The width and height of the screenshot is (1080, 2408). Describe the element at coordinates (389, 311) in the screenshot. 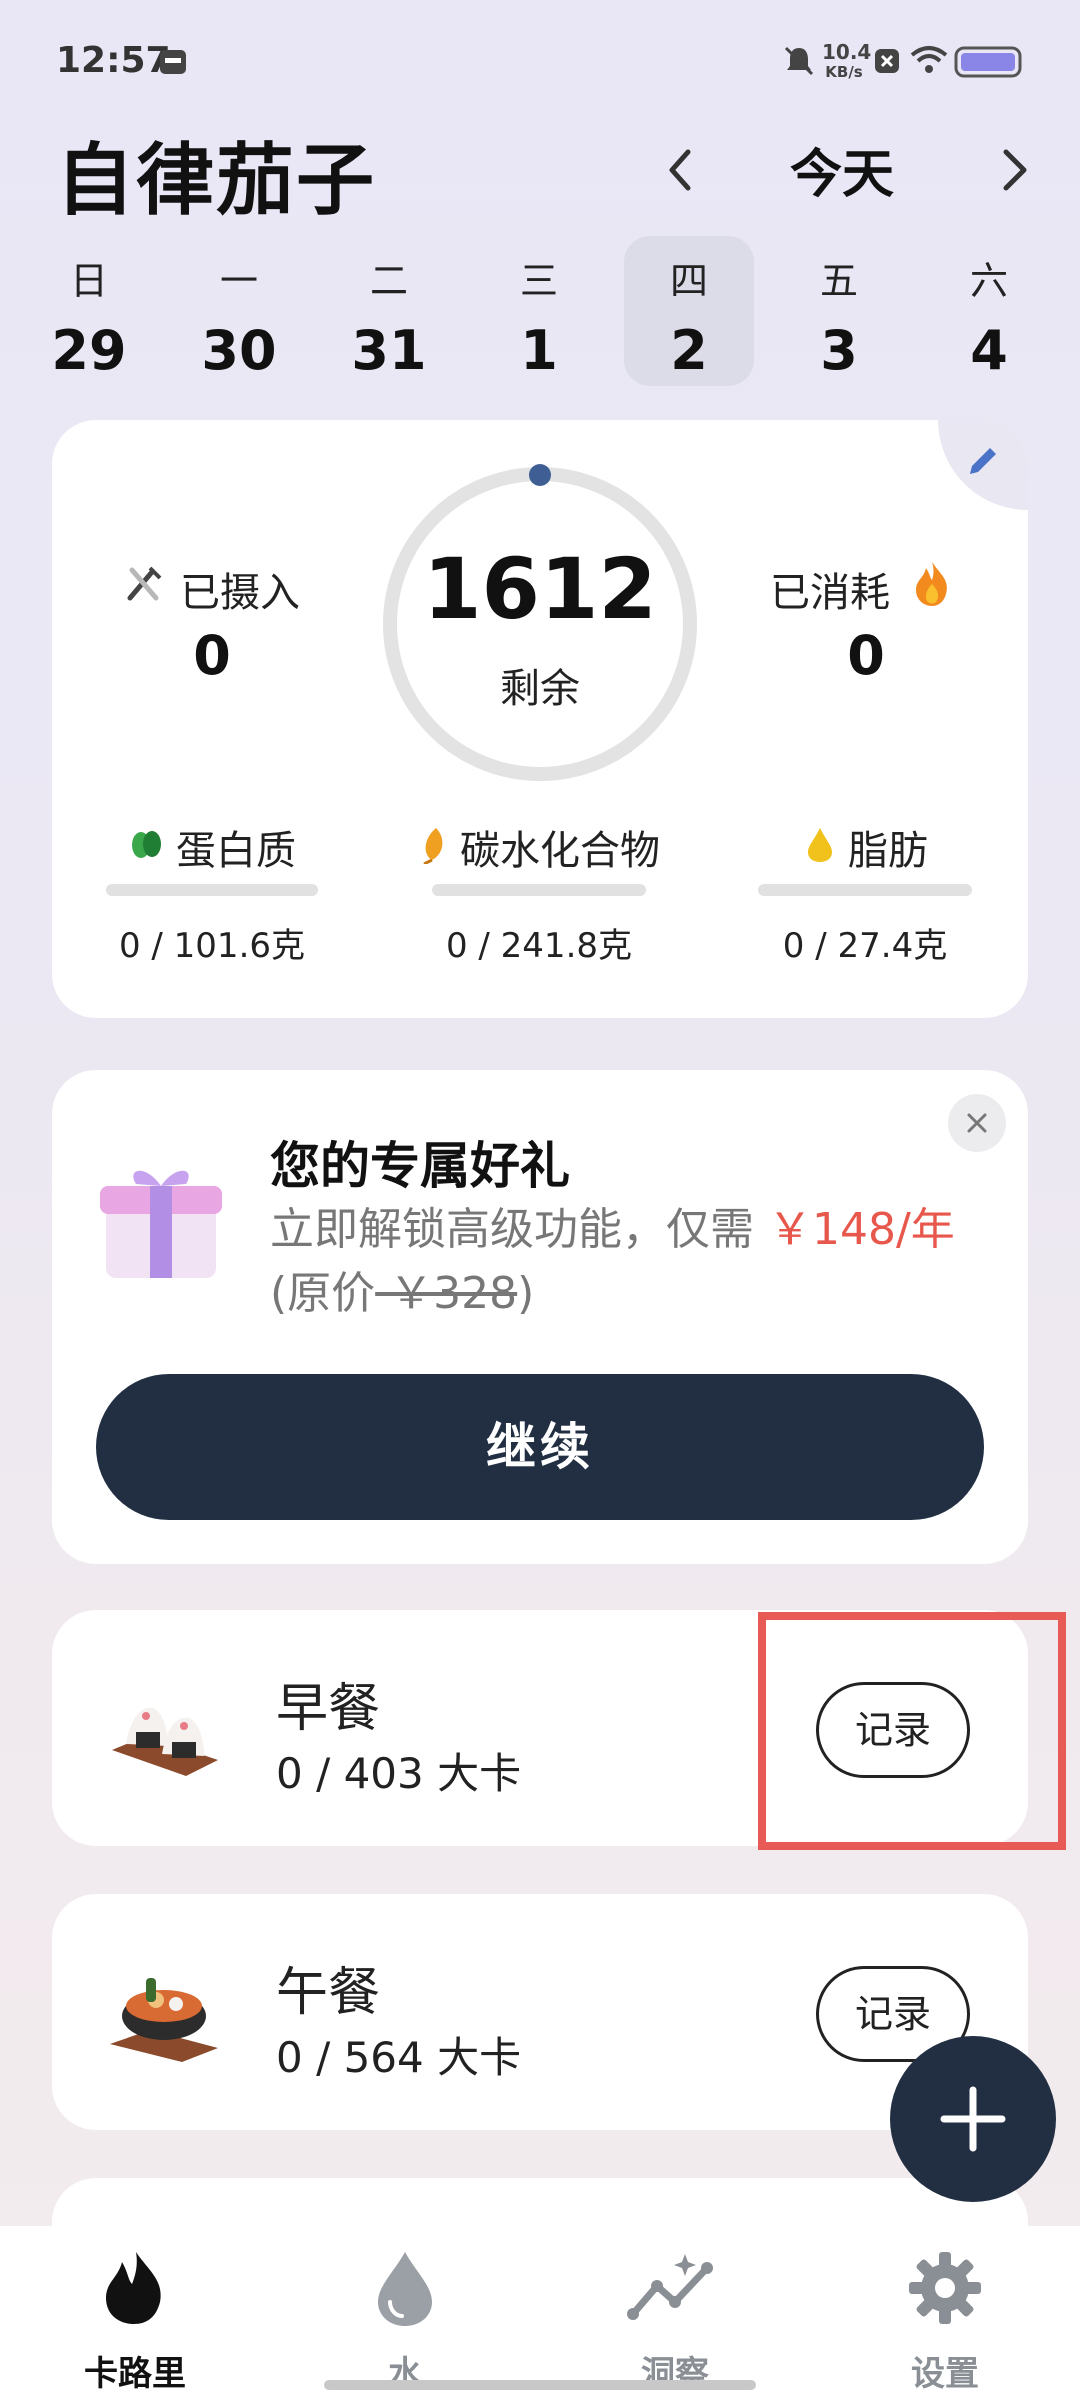

I see `day-2: 二 31` at that location.